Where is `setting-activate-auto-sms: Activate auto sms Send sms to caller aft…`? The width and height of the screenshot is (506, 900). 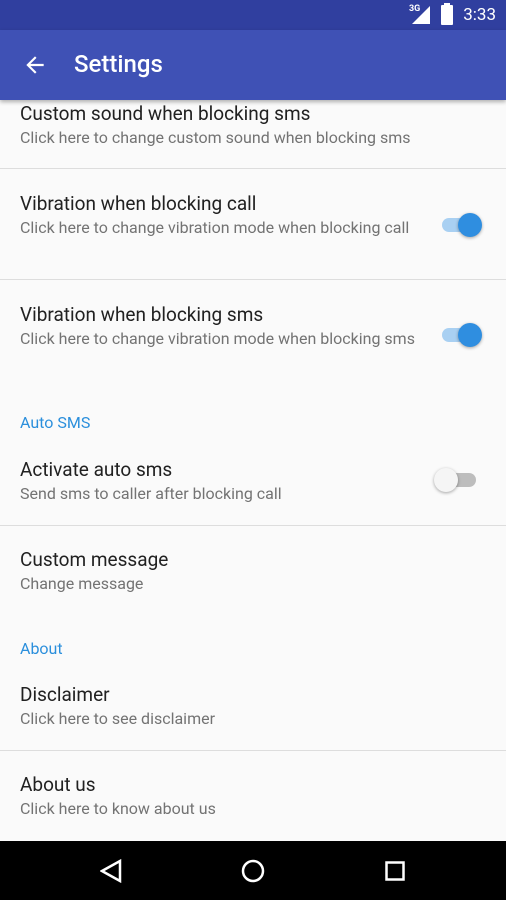 setting-activate-auto-sms: Activate auto sms Send sms to caller aft… is located at coordinates (253, 485).